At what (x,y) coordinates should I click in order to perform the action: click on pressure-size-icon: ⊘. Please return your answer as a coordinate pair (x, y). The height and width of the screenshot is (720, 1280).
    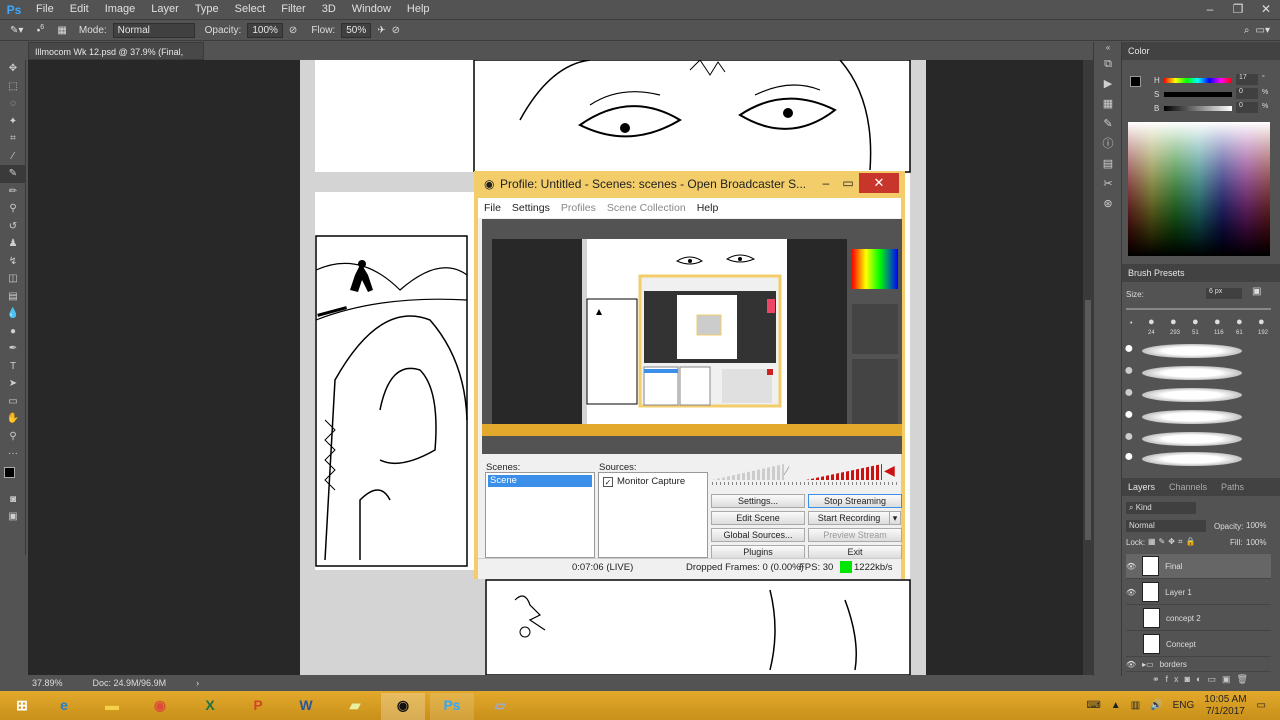
    Looking at the image, I should click on (396, 30).